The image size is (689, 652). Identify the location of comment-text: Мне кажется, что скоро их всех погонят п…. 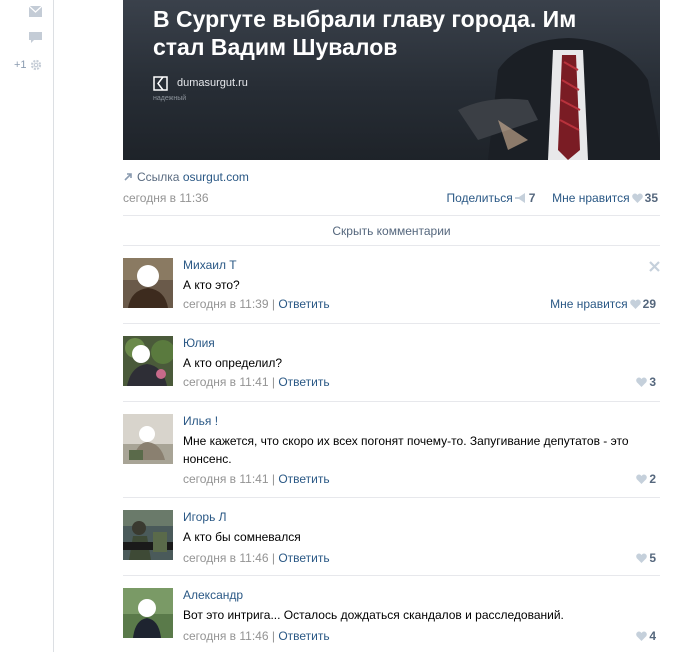
(406, 450).